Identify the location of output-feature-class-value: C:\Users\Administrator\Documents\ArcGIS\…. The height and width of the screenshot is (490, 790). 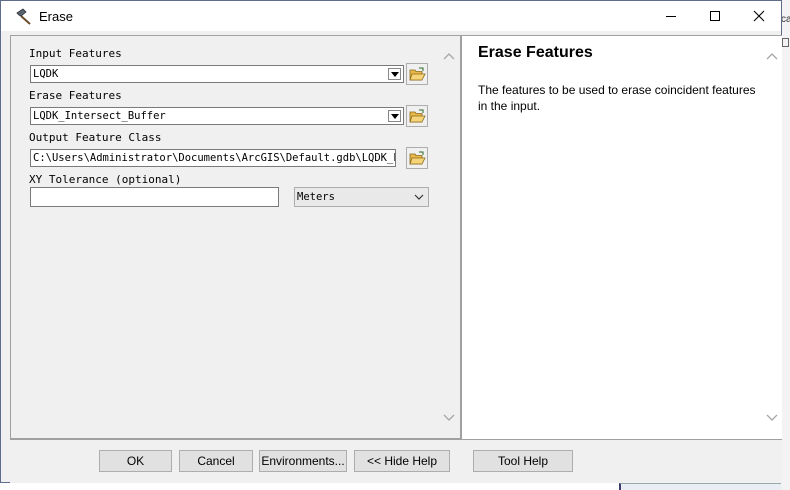
(214, 158).